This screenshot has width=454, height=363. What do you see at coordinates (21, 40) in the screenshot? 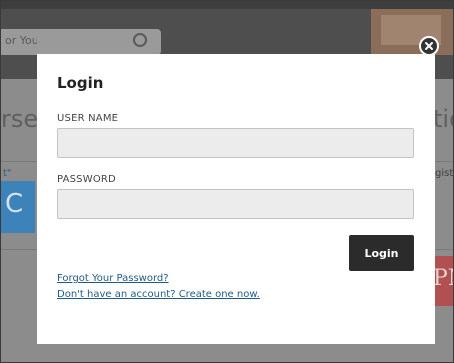
I see `background-search-text: or You` at bounding box center [21, 40].